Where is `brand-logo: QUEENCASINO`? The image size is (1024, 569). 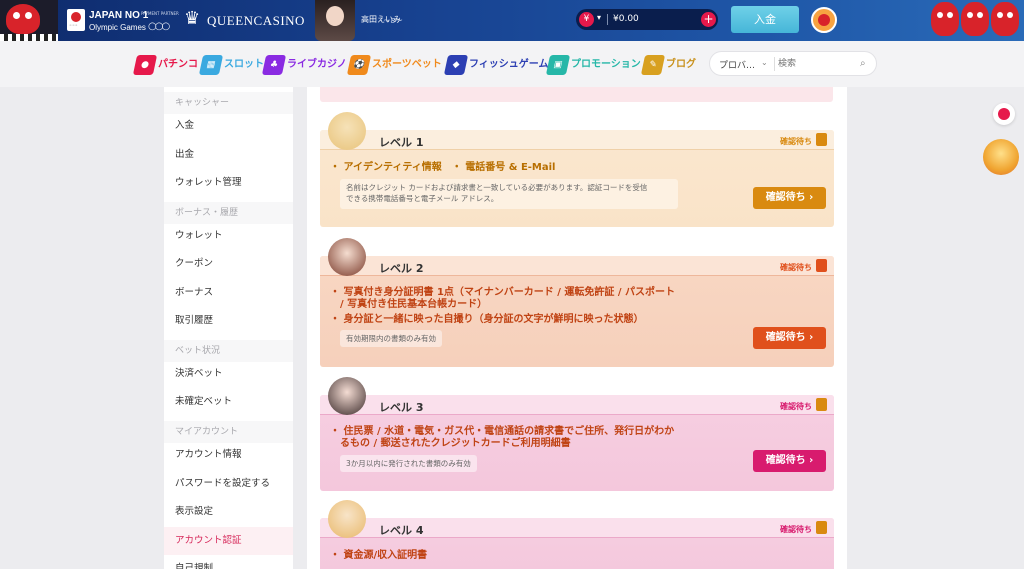 brand-logo: QUEENCASINO is located at coordinates (256, 21).